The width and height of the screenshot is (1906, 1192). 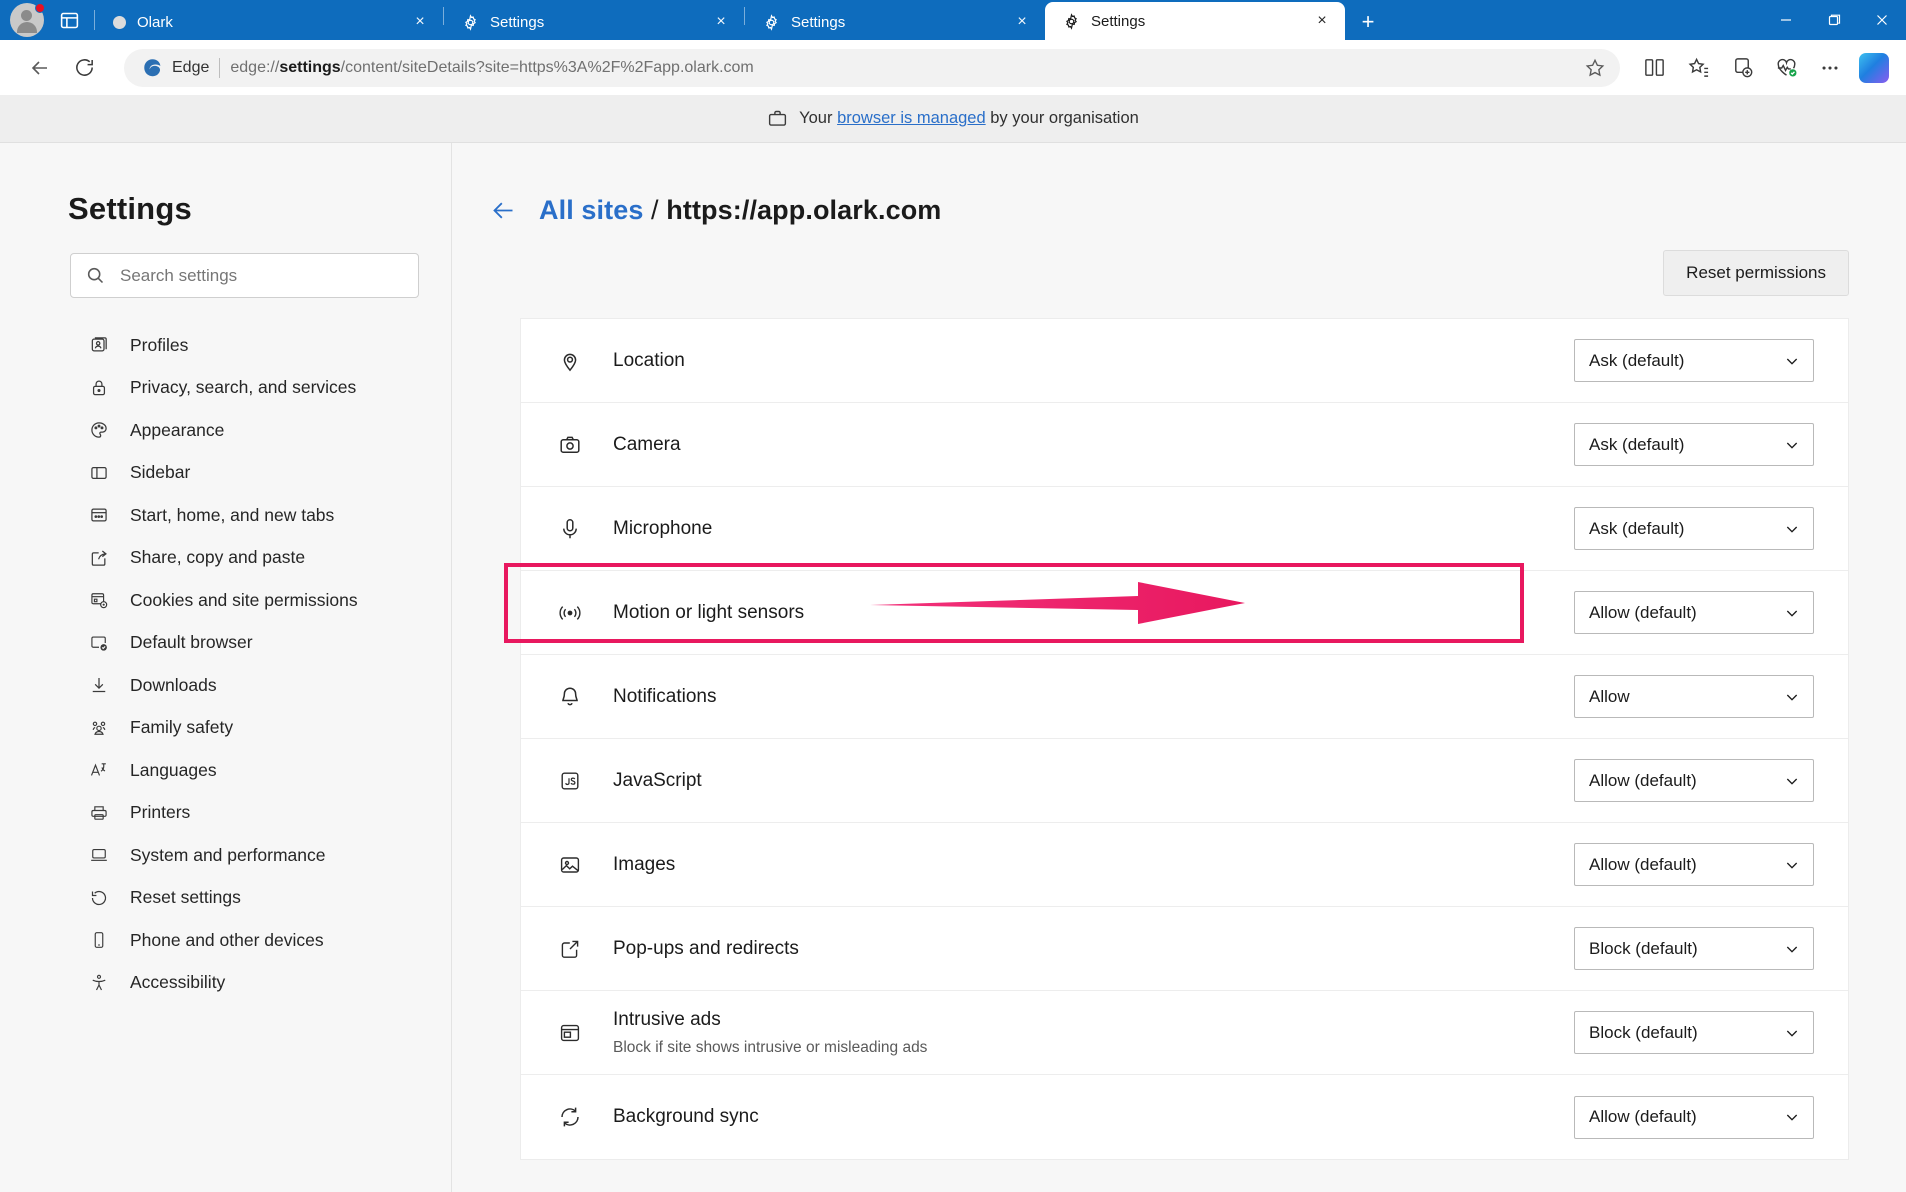 I want to click on new-tab-button: +, so click(x=1368, y=22).